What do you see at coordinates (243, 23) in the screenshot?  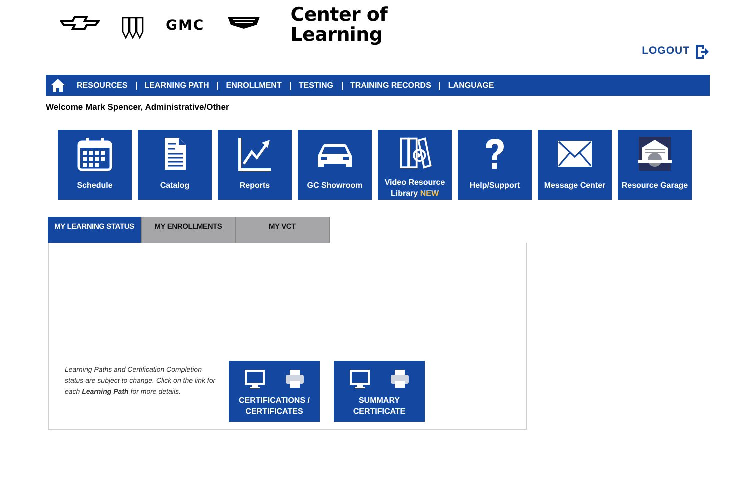 I see `crest-logo-icon` at bounding box center [243, 23].